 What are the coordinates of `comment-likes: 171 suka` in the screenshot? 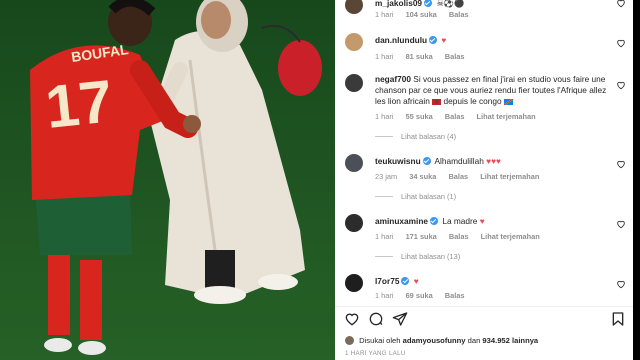 It's located at (421, 236).